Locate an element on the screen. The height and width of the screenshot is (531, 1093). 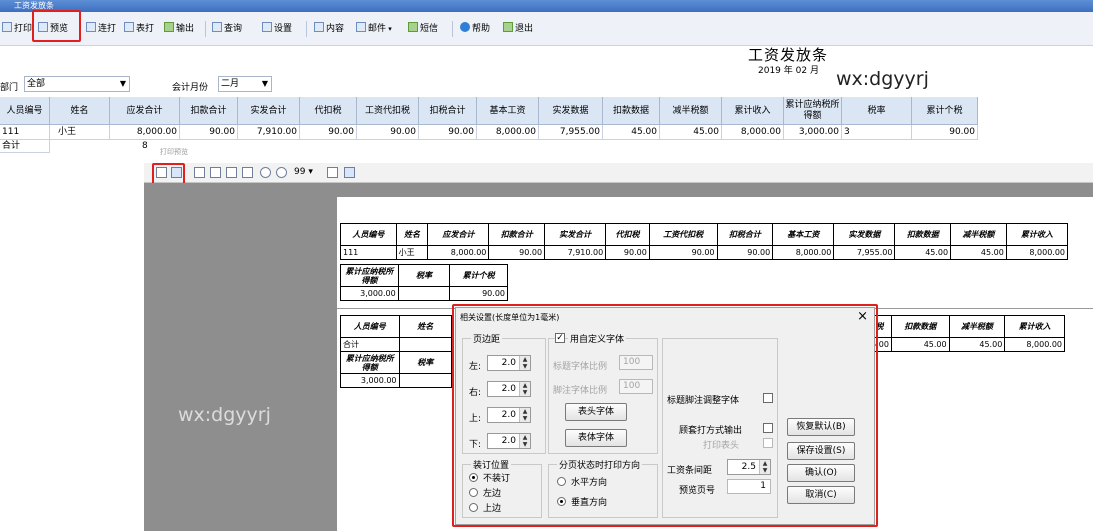
mail-icon is located at coordinates (361, 27).